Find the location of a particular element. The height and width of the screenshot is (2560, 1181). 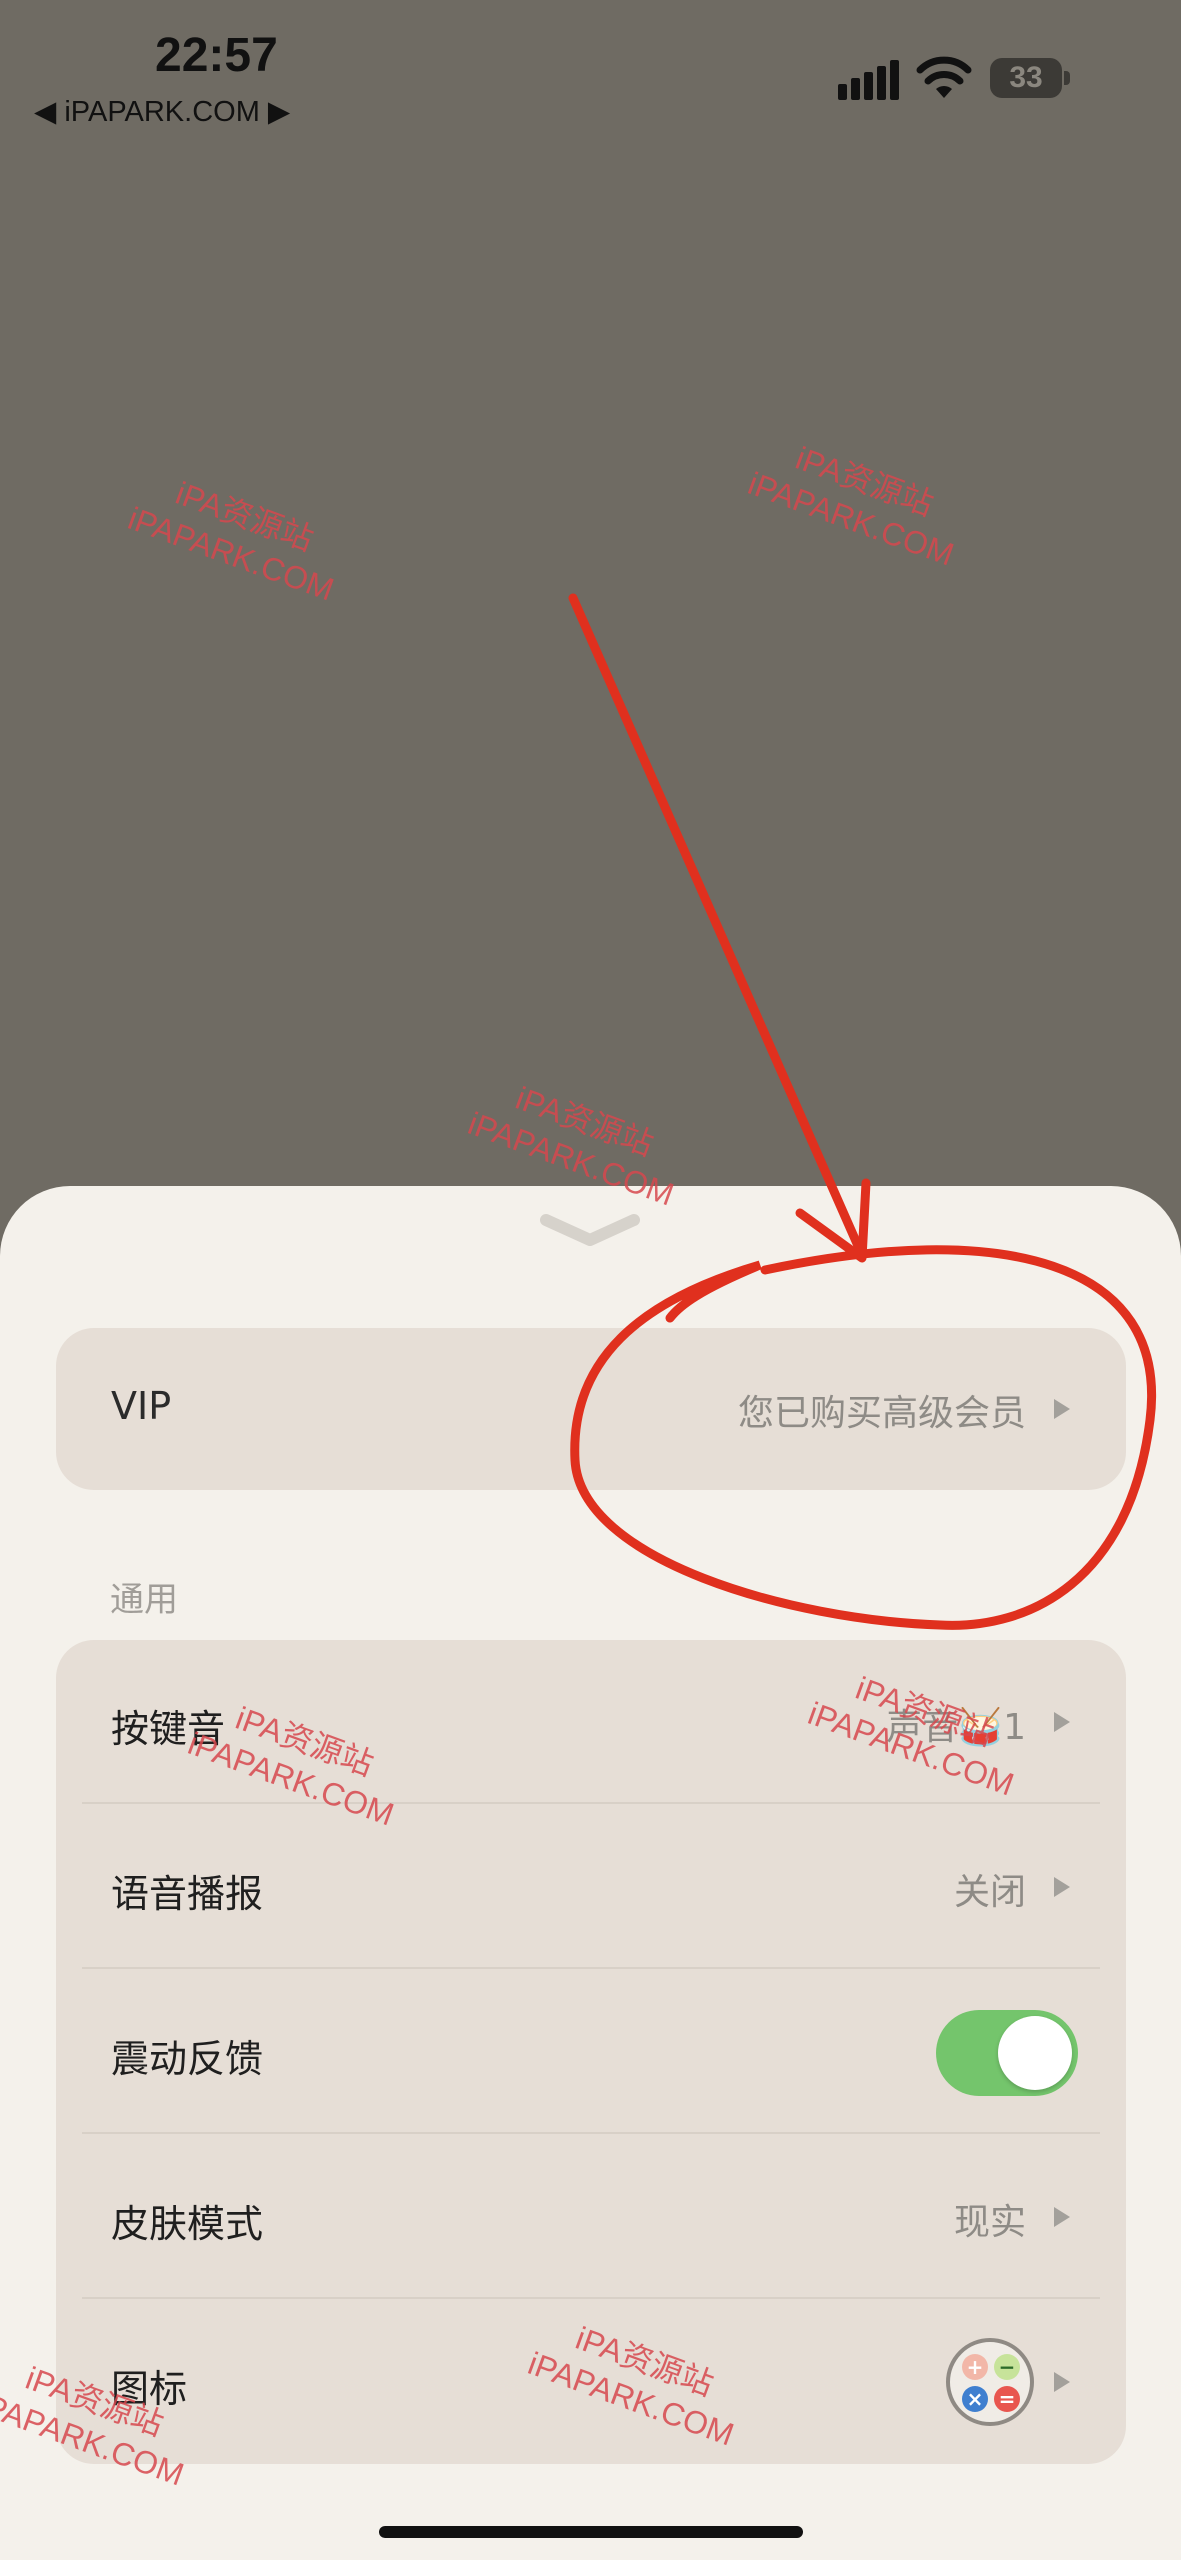

toggle-knob is located at coordinates (1035, 2053).